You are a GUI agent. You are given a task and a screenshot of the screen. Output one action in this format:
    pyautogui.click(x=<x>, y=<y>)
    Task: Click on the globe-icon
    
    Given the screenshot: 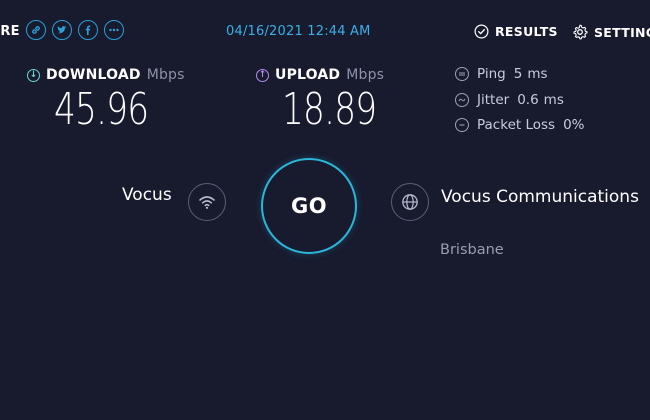 What is the action you would take?
    pyautogui.click(x=410, y=202)
    